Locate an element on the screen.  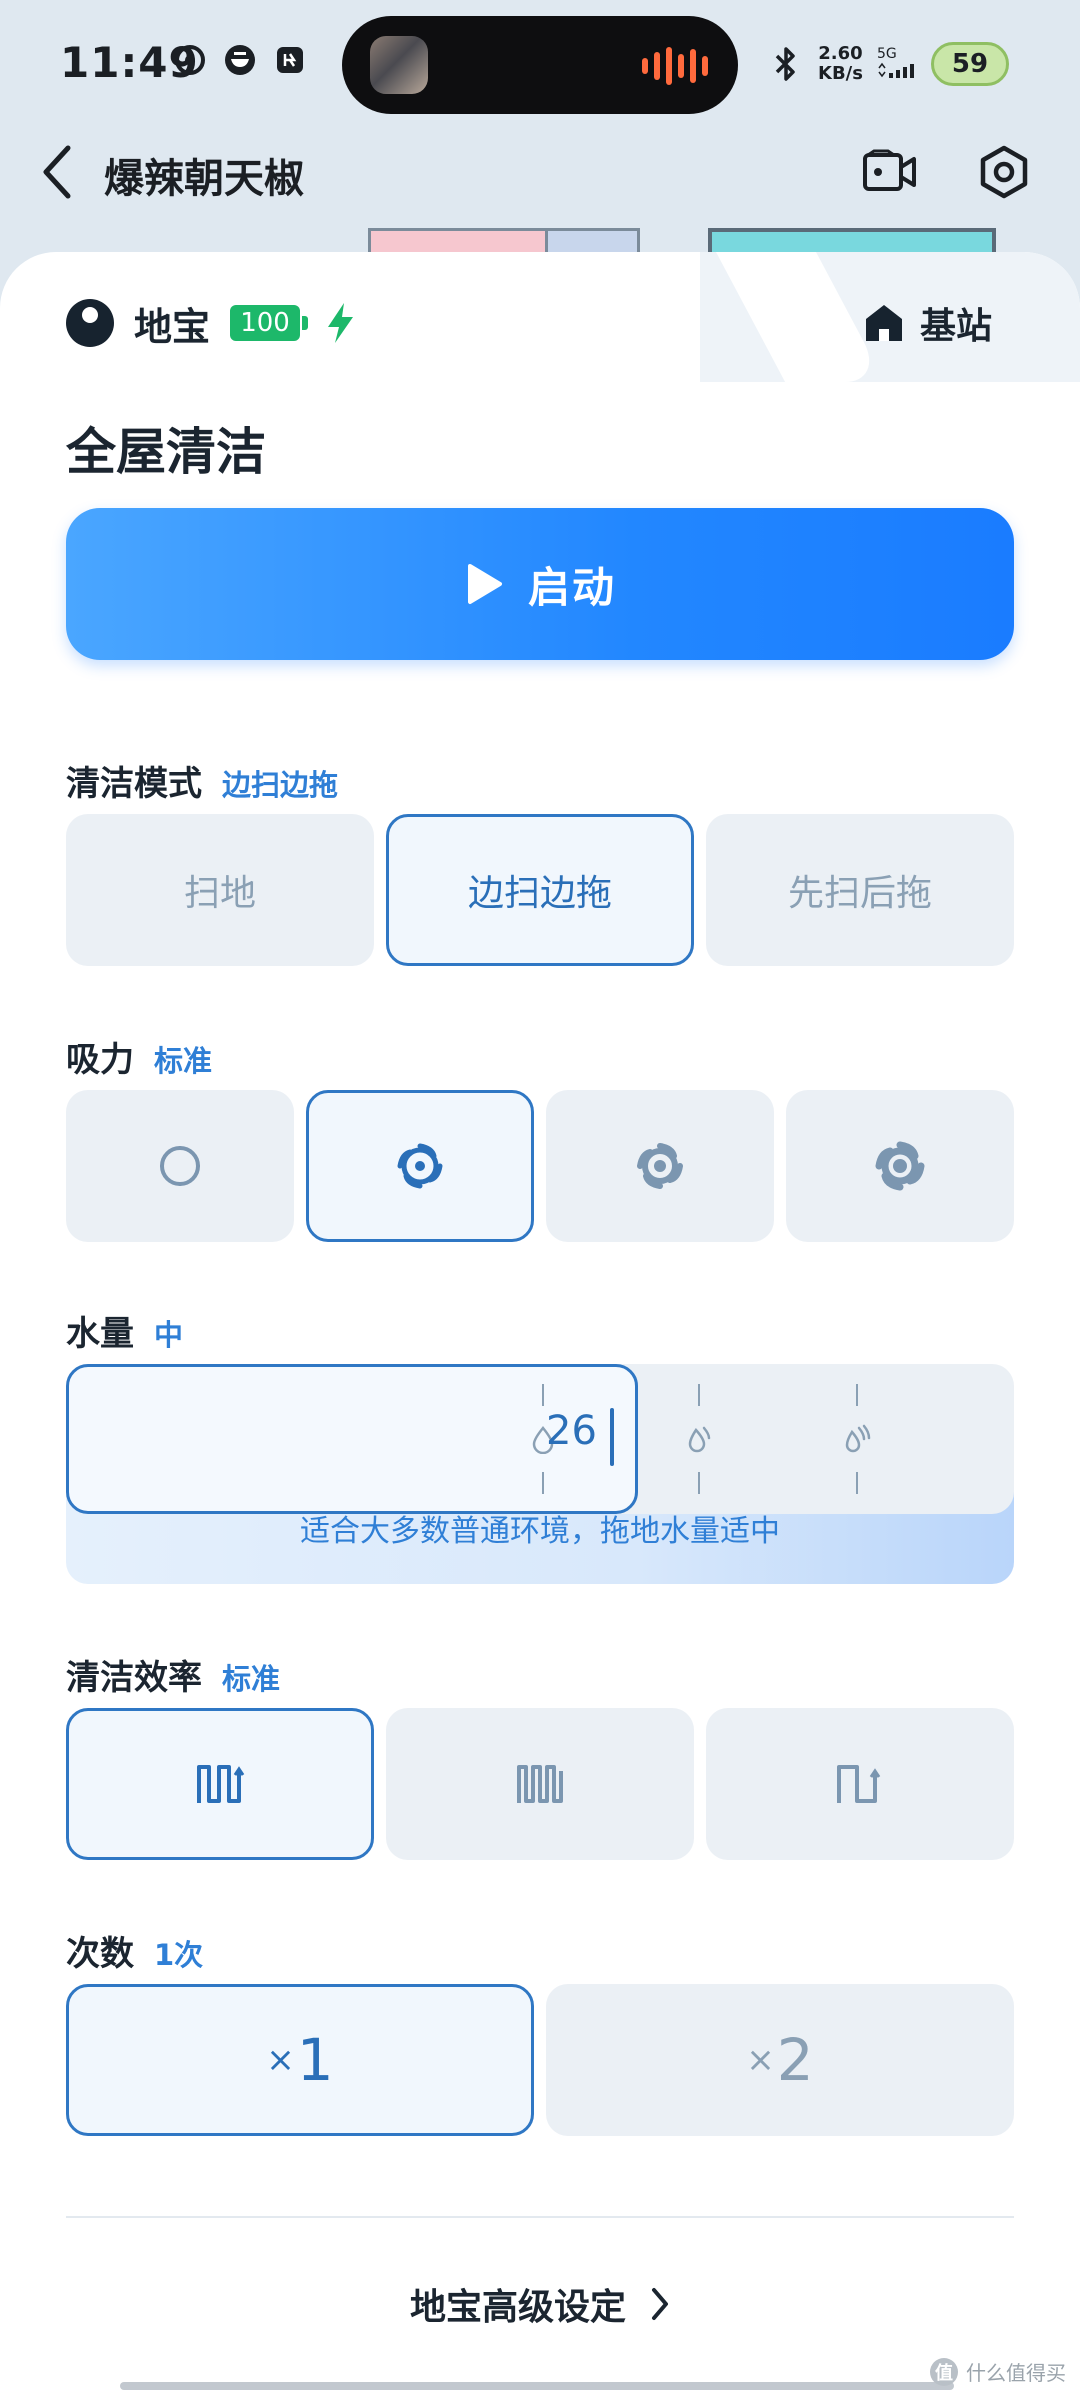
watermark: 值 什么值得买 is located at coordinates (998, 2371).